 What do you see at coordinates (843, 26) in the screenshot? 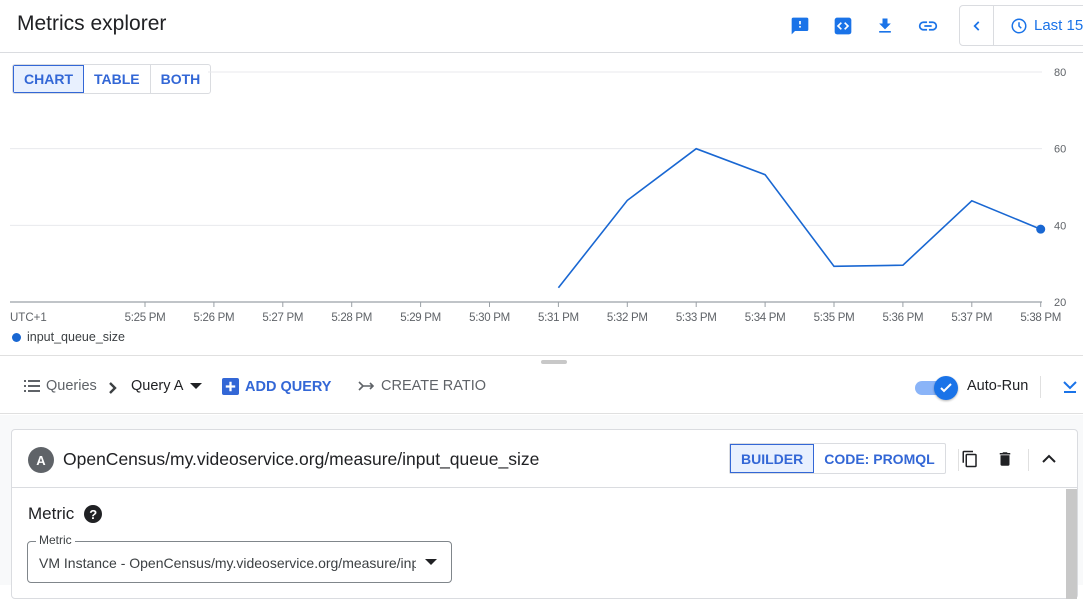
I see `code-icon` at bounding box center [843, 26].